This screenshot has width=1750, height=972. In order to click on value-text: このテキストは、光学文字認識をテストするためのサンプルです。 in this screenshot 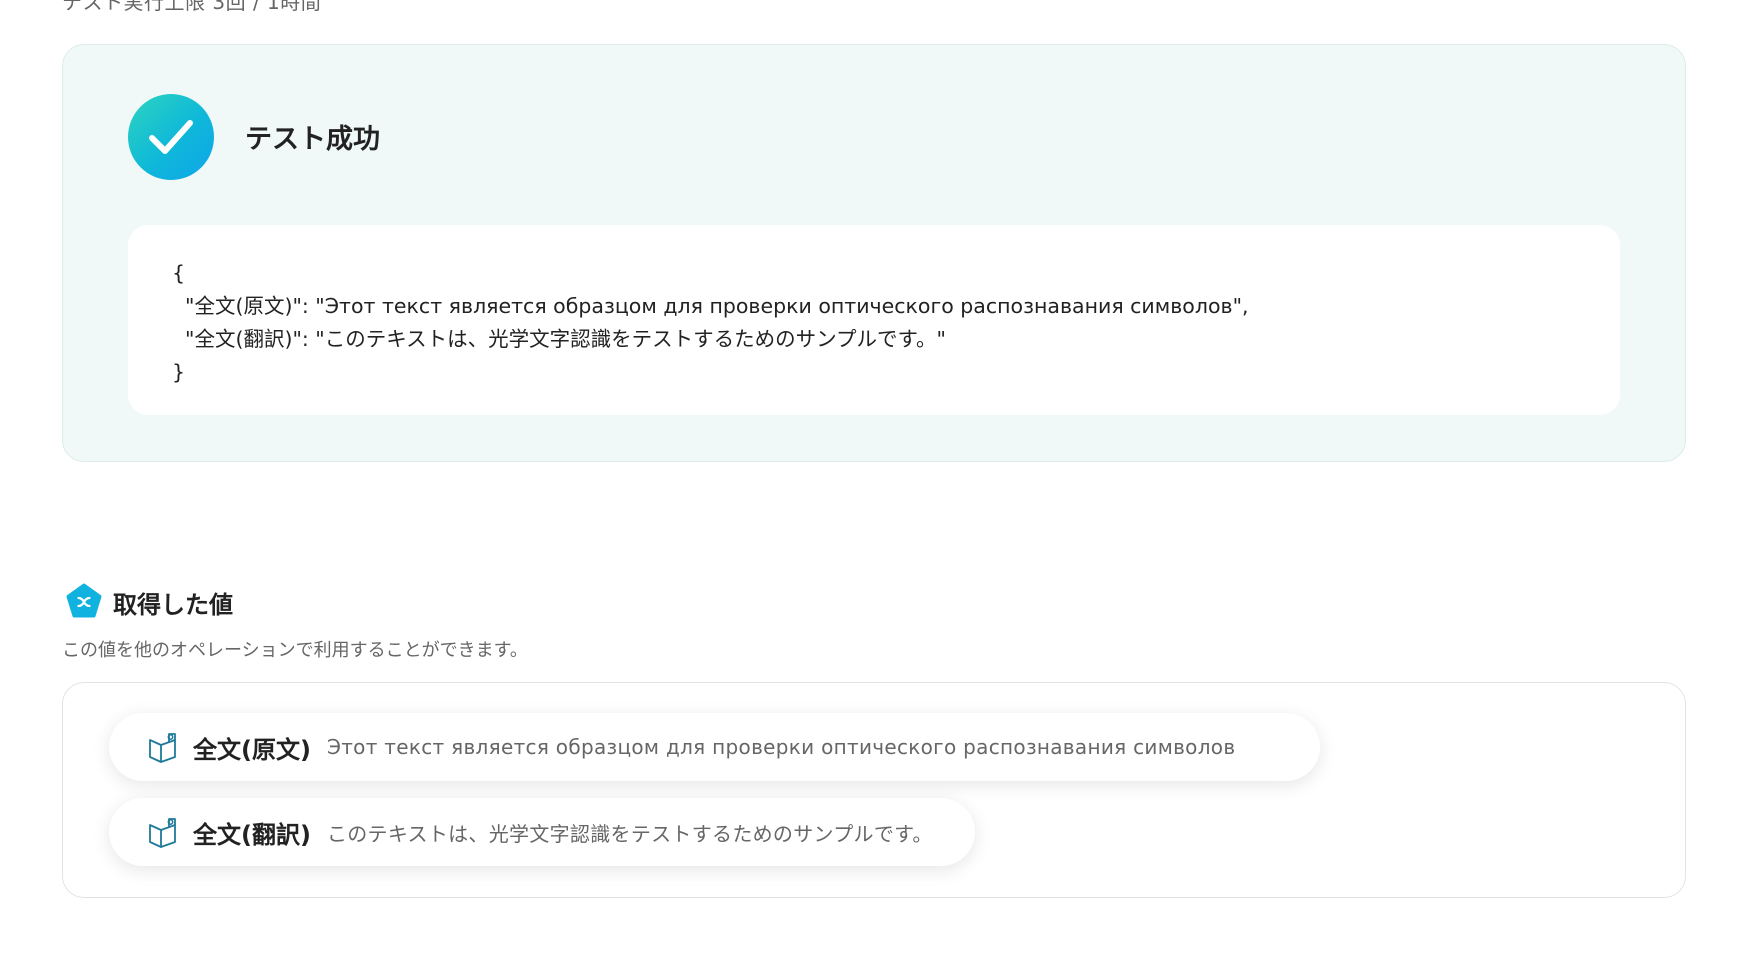, I will do `click(629, 833)`.